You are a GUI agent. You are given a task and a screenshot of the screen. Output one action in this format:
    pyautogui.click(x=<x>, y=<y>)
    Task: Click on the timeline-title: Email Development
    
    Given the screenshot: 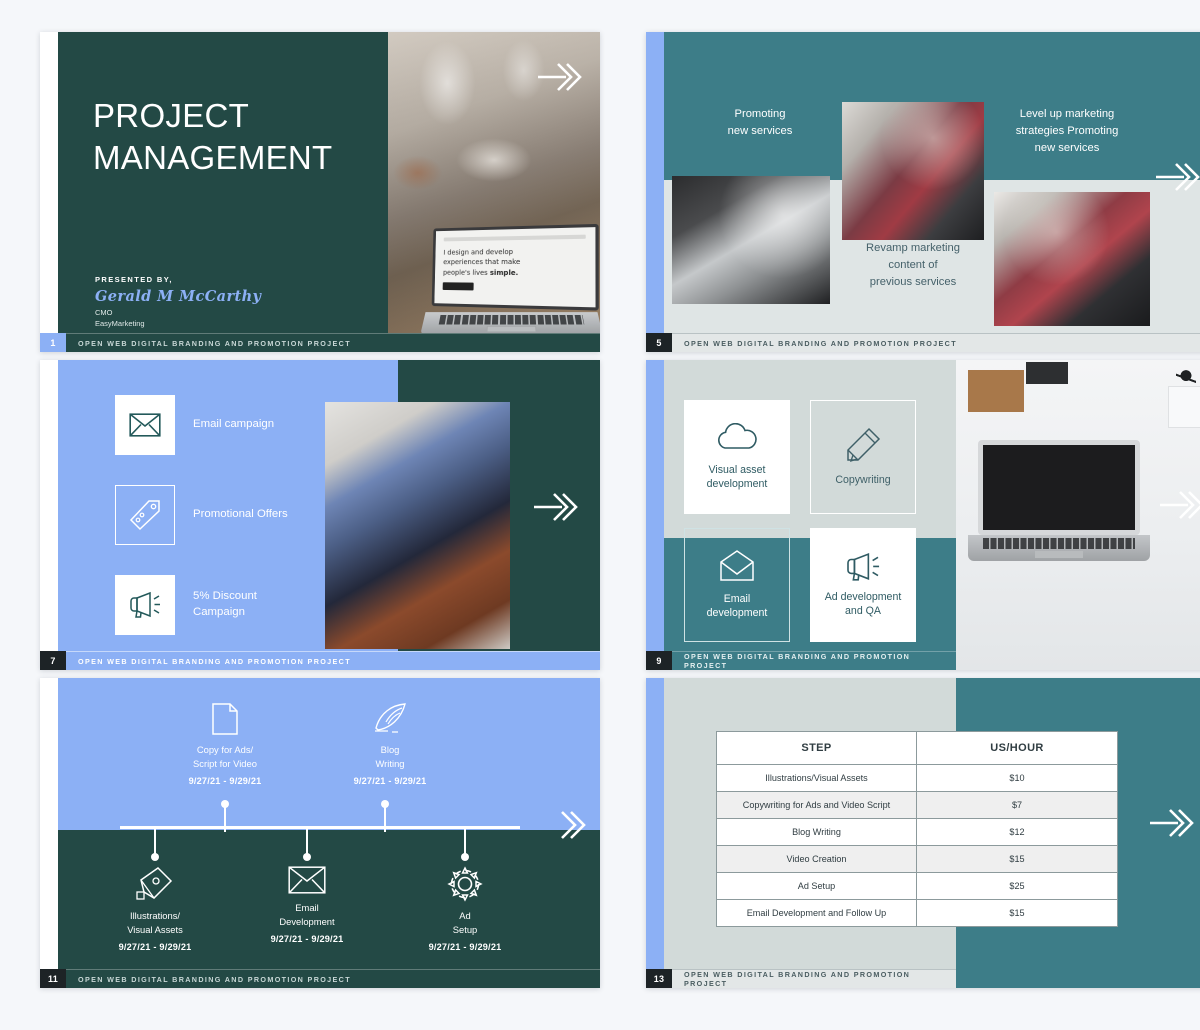 What is the action you would take?
    pyautogui.click(x=307, y=914)
    